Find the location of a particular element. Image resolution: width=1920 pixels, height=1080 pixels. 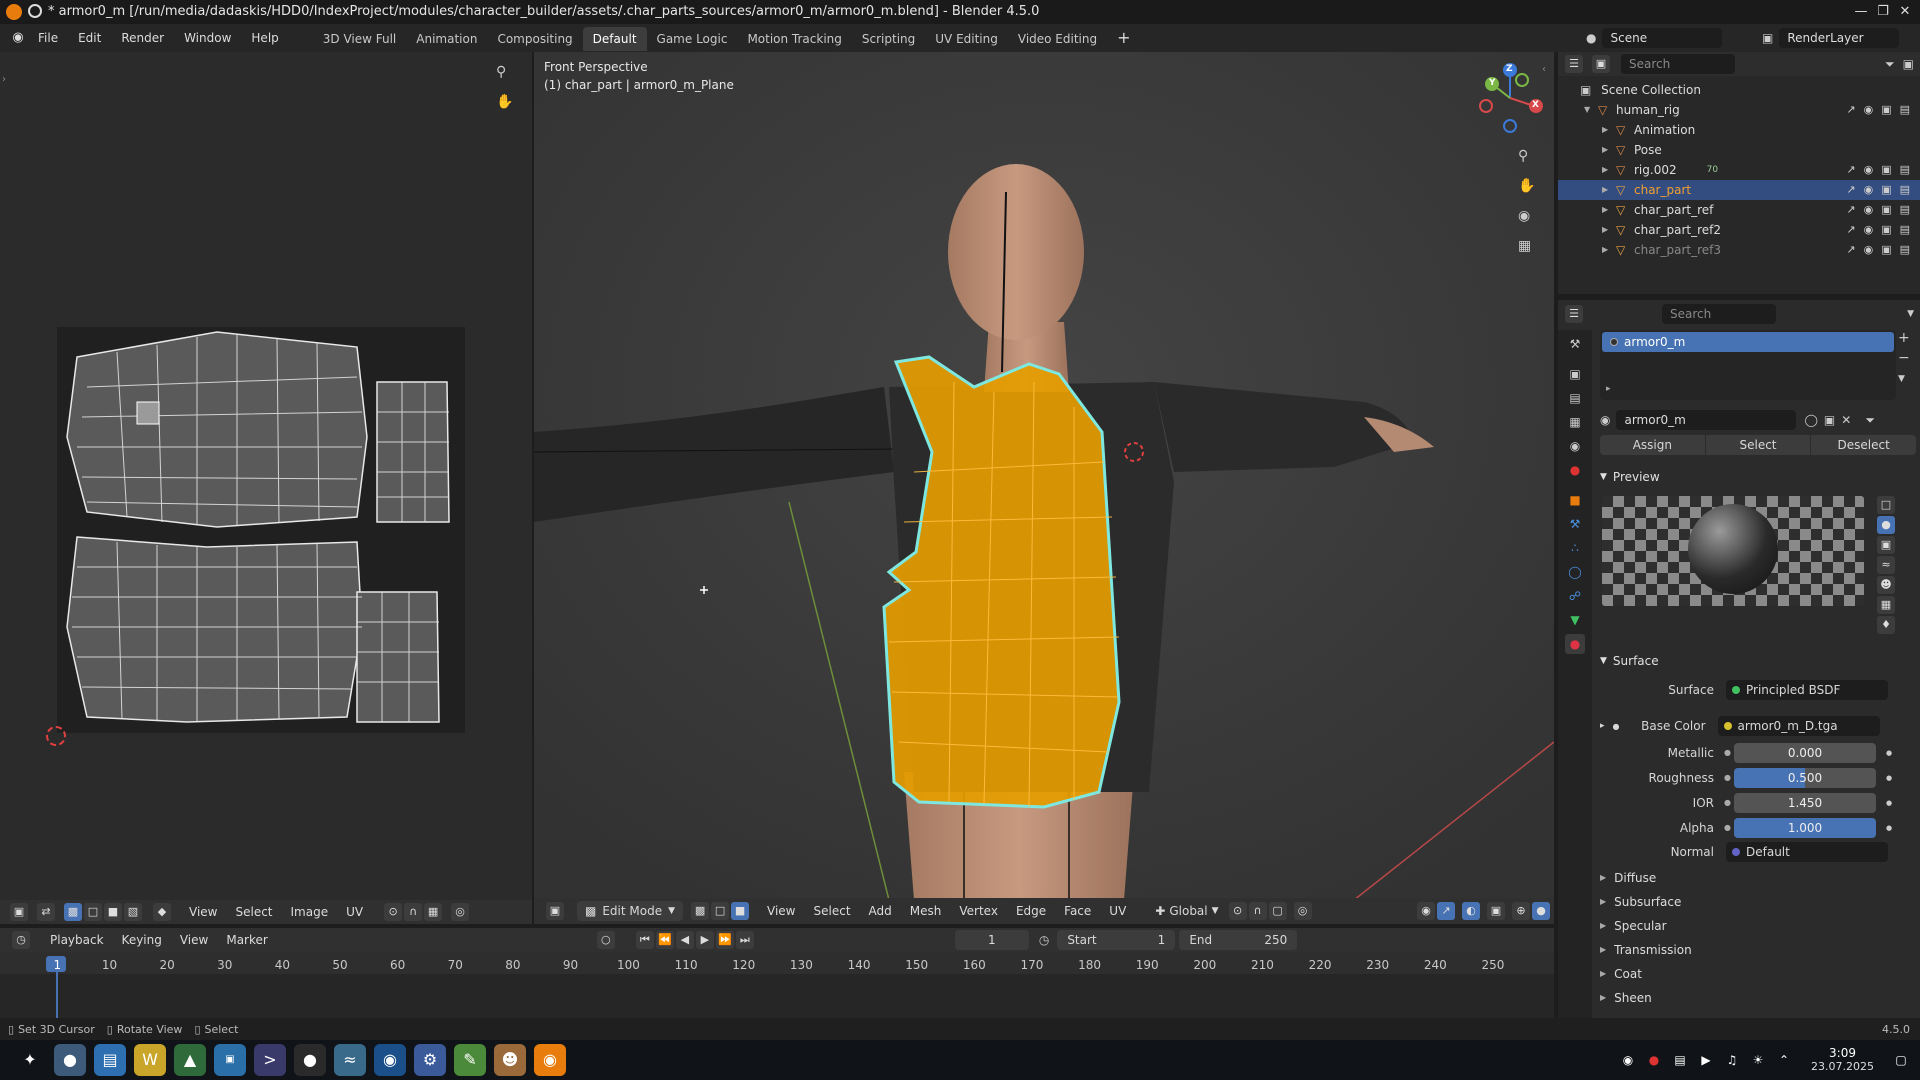

camera-view-icon: ◉ is located at coordinates (1524, 216).